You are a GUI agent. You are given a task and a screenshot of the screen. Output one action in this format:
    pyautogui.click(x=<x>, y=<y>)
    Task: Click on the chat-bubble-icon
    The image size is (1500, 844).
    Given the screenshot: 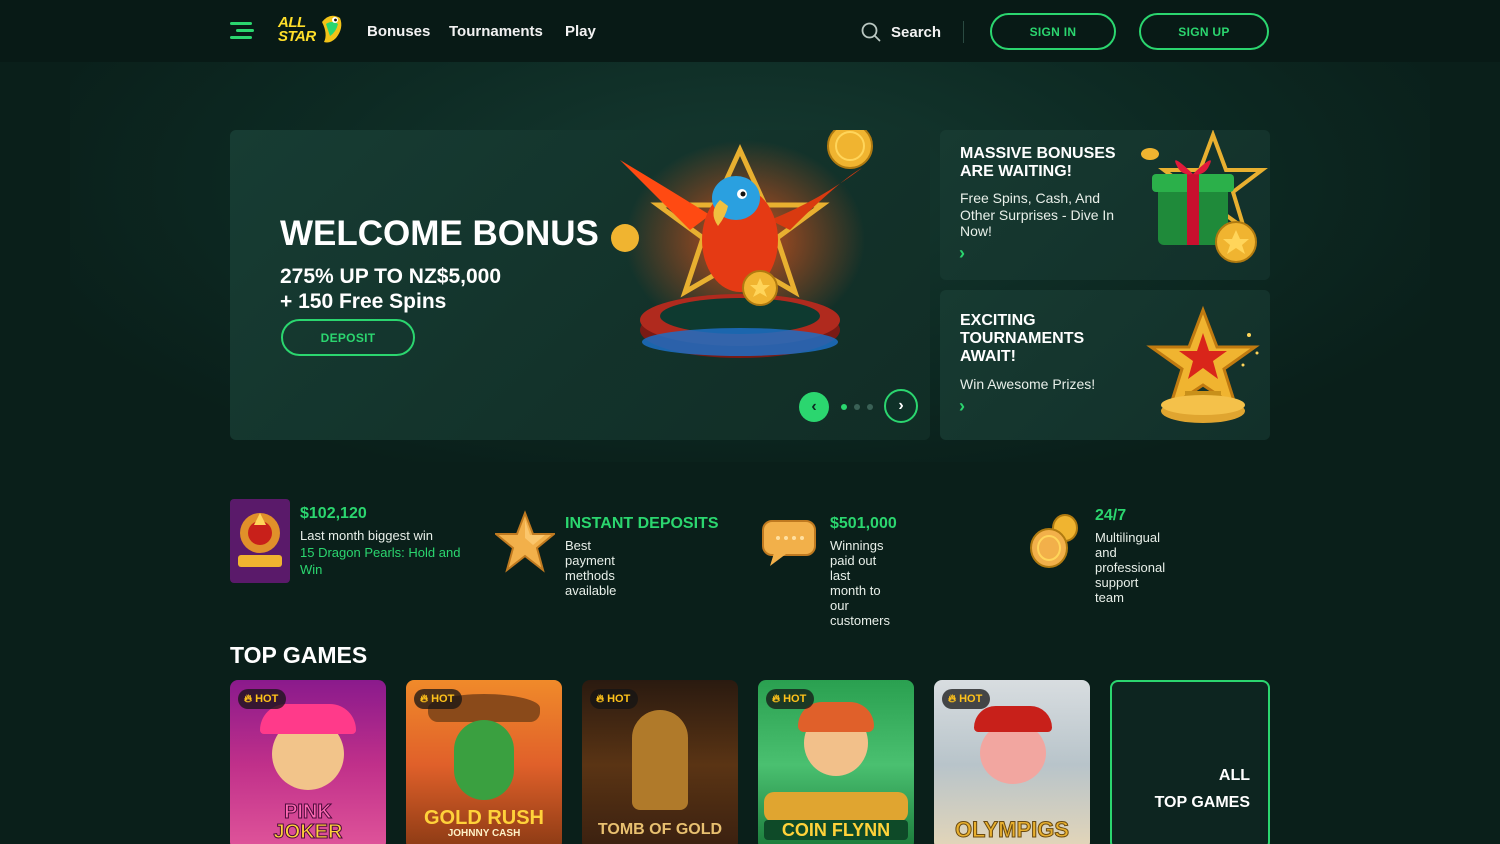 What is the action you would take?
    pyautogui.click(x=789, y=543)
    